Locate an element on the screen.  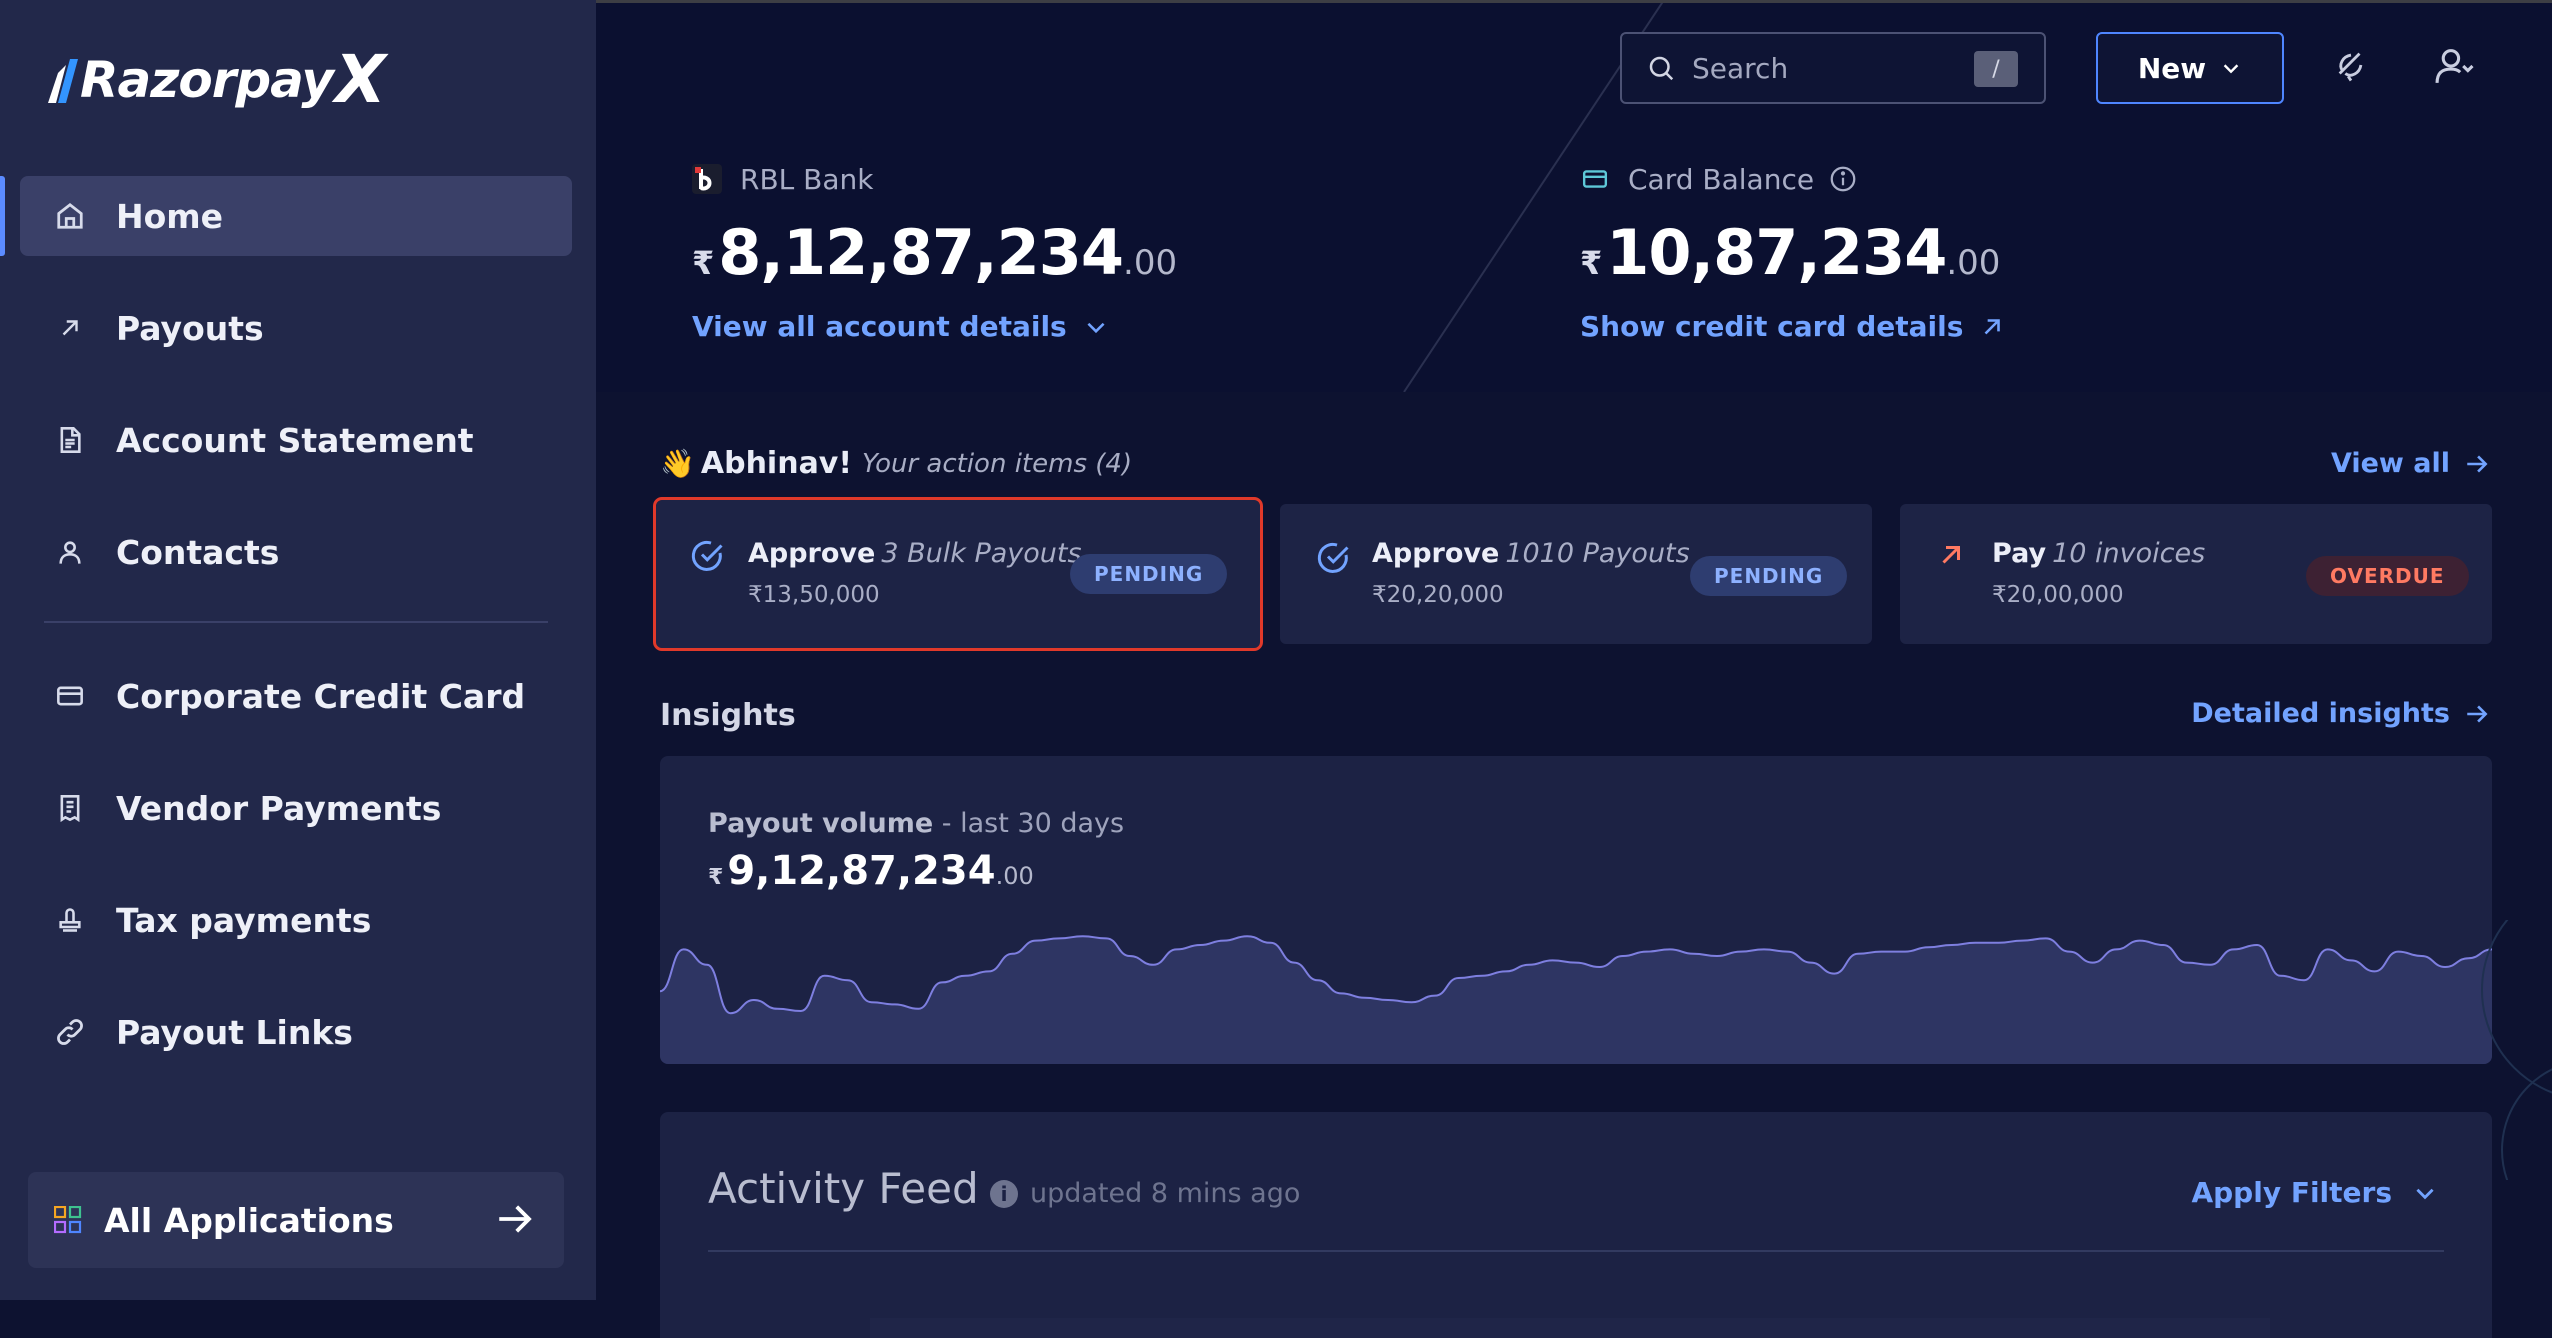
announcement-icon is located at coordinates (2351, 65).